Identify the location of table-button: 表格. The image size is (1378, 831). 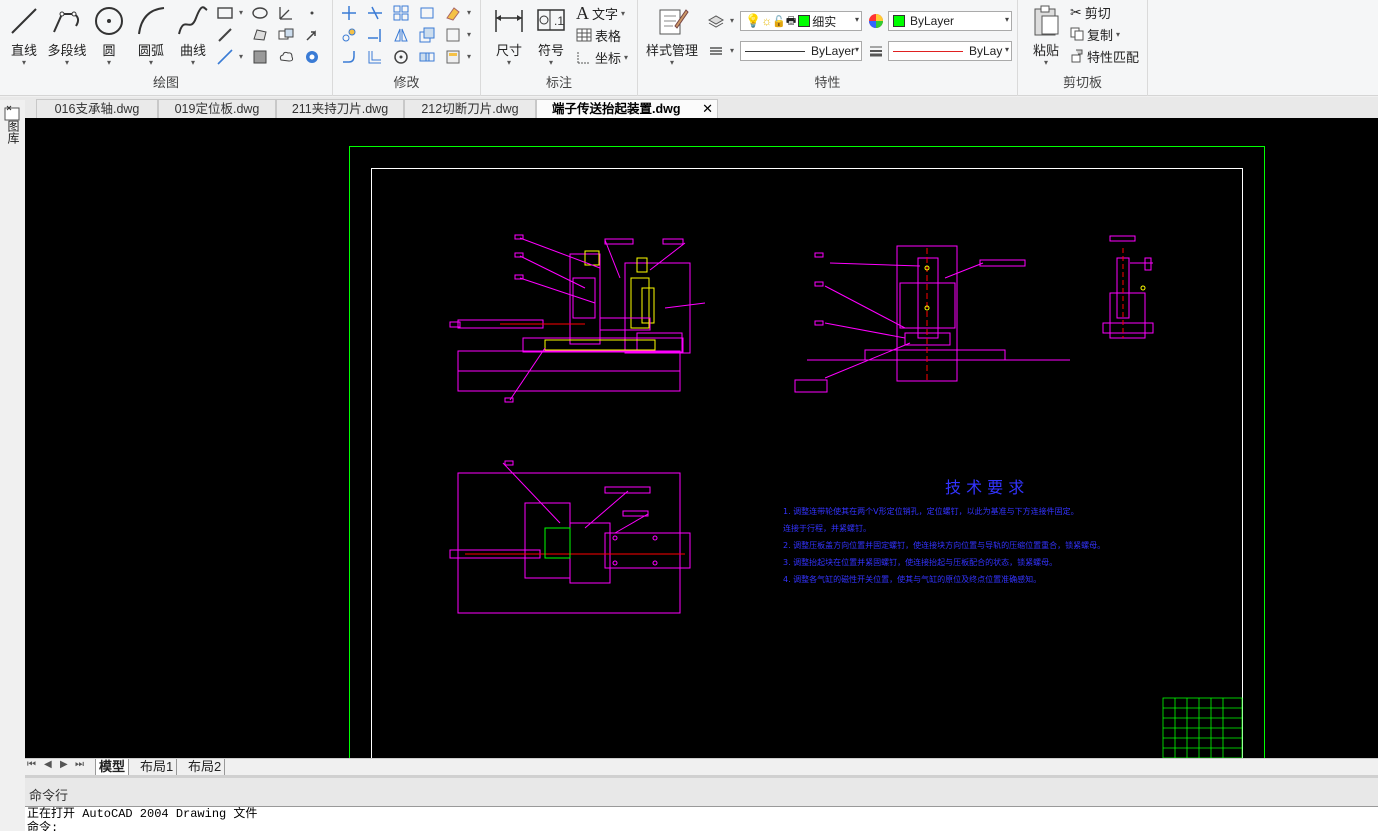
(598, 35).